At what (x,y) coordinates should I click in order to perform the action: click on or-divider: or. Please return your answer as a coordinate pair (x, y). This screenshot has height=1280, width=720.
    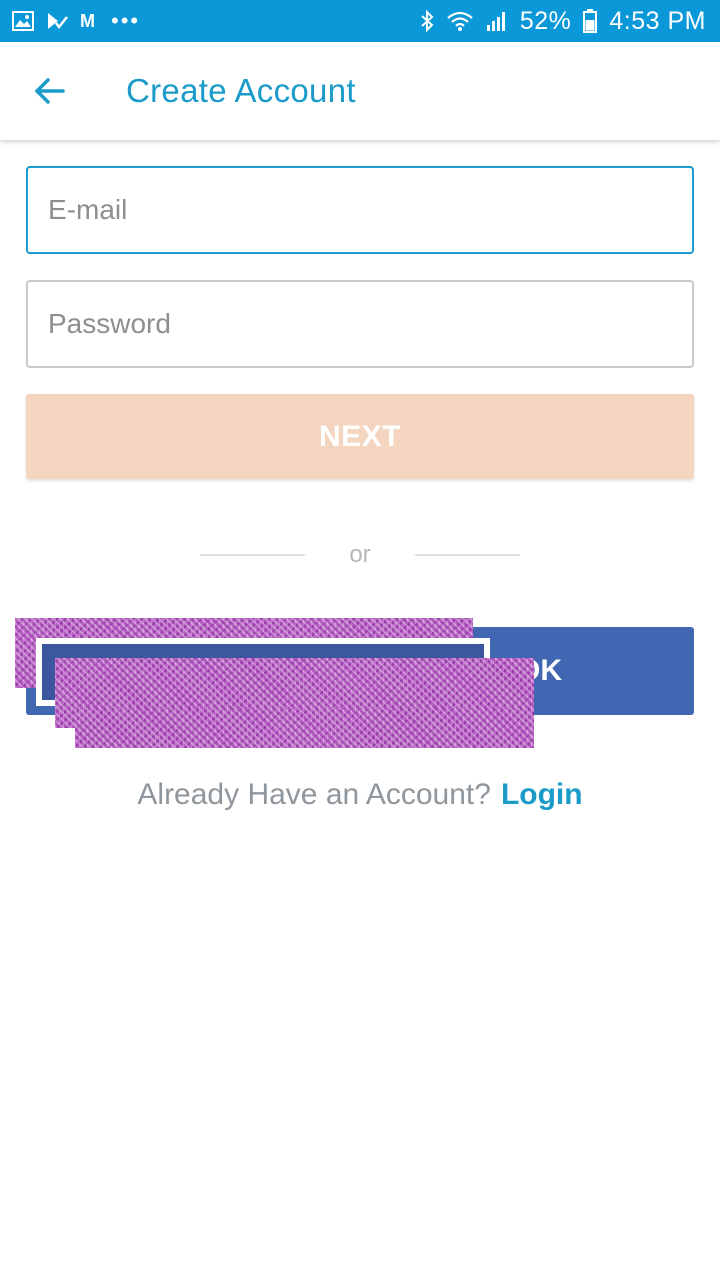
    Looking at the image, I should click on (360, 555).